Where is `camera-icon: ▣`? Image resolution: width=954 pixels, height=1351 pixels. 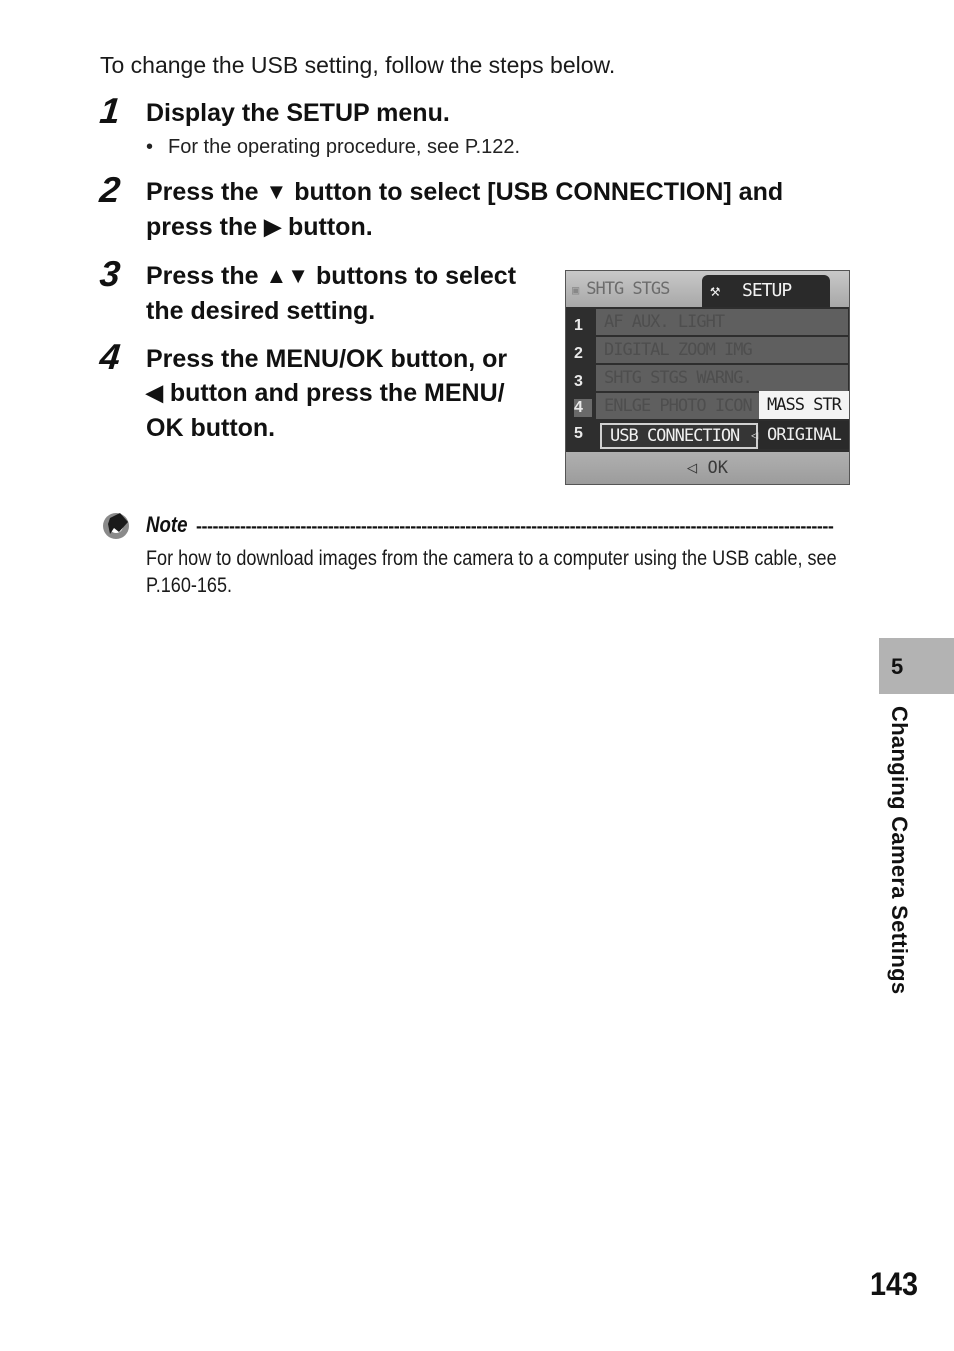
camera-icon: ▣ is located at coordinates (575, 290).